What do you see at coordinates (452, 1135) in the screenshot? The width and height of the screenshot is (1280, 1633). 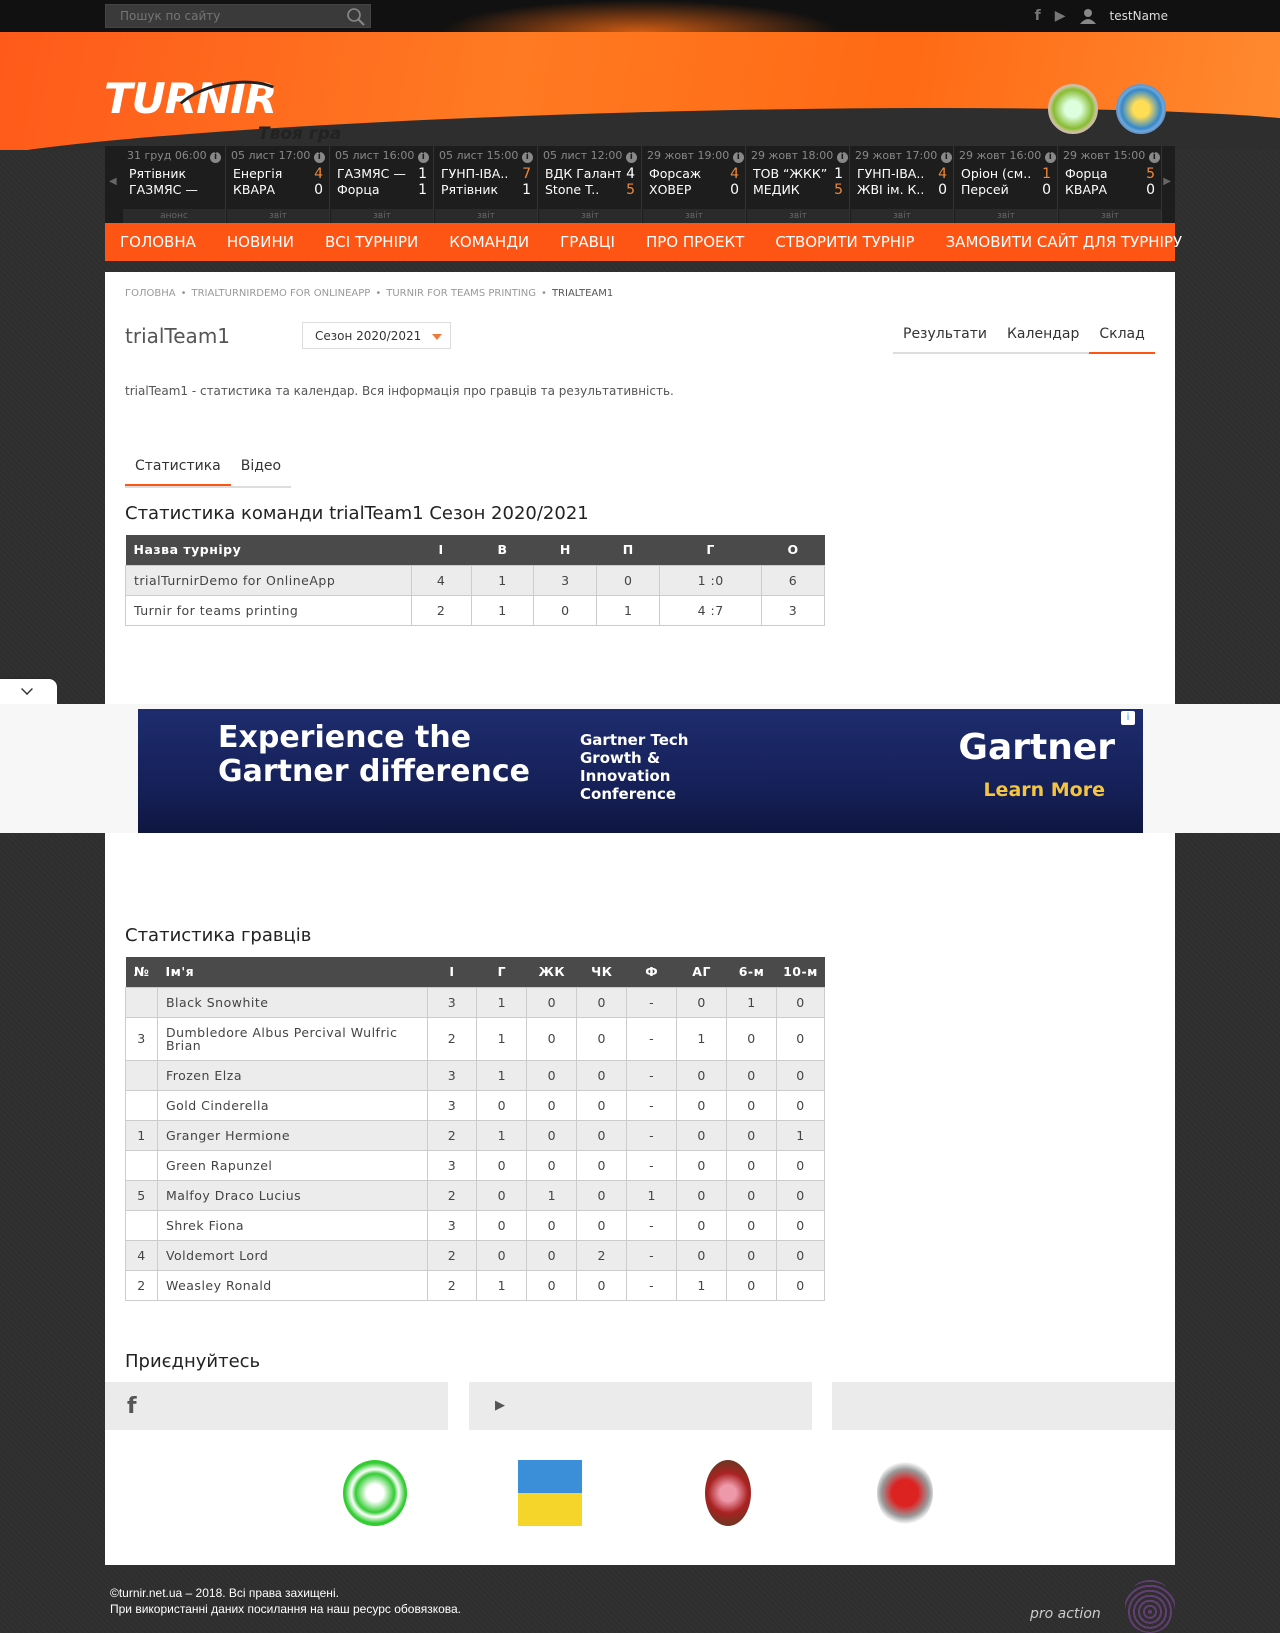 I see `table-cell: 2` at bounding box center [452, 1135].